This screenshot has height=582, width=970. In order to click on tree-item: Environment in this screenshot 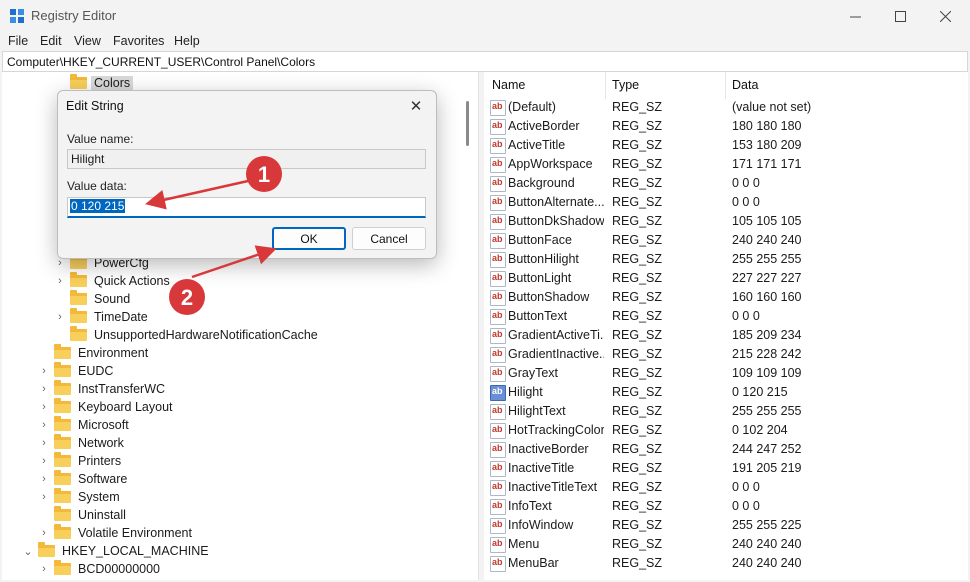, I will do `click(94, 353)`.